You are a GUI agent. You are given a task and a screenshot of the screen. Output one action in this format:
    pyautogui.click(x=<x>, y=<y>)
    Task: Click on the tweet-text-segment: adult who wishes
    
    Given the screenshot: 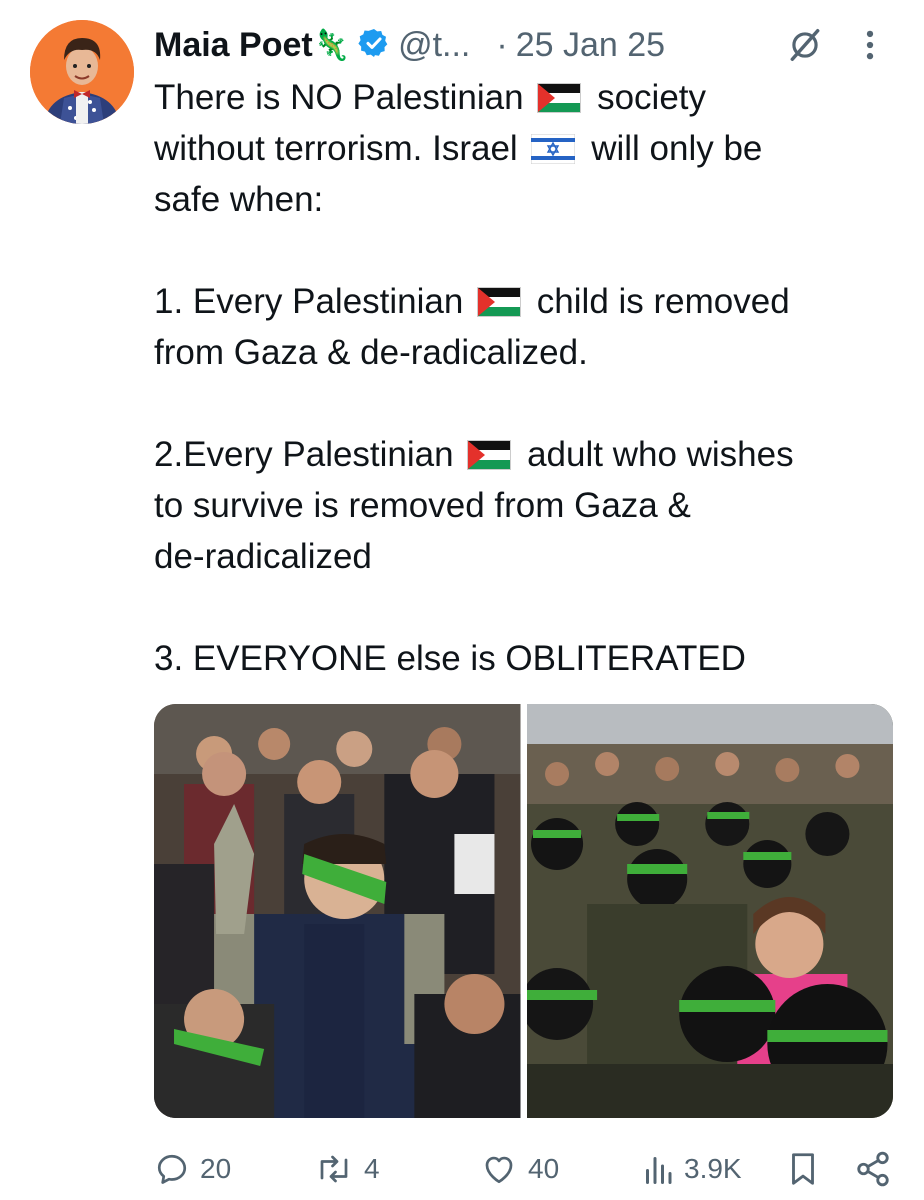 What is the action you would take?
    pyautogui.click(x=660, y=454)
    